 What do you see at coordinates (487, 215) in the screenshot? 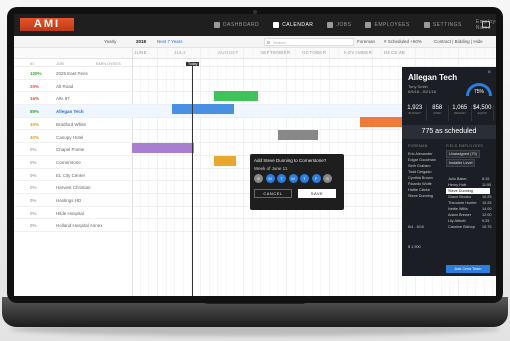
I see `employee-hours: 12.00` at bounding box center [487, 215].